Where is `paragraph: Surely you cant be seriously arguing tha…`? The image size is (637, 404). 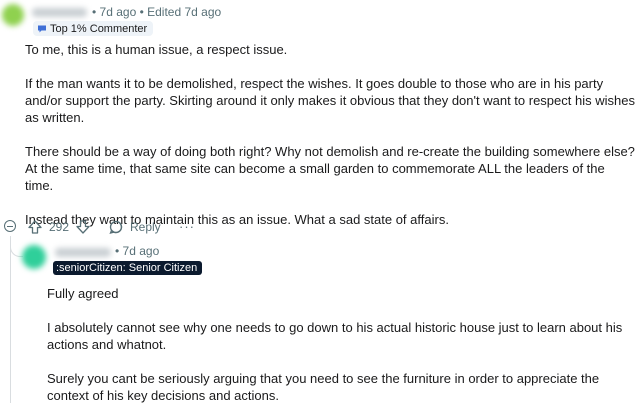
paragraph: Surely you cant be seriously arguing tha… is located at coordinates (323, 387).